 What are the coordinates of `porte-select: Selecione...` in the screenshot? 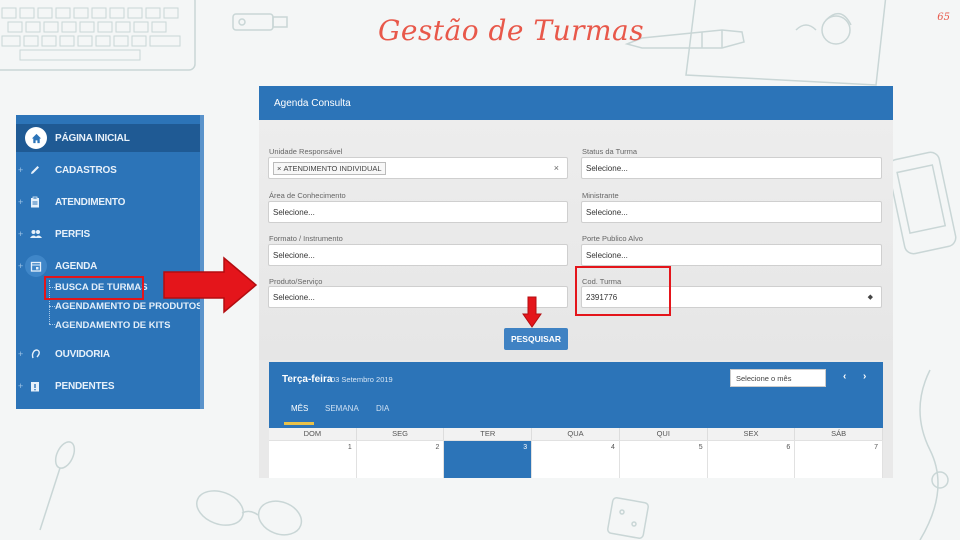 It's located at (731, 255).